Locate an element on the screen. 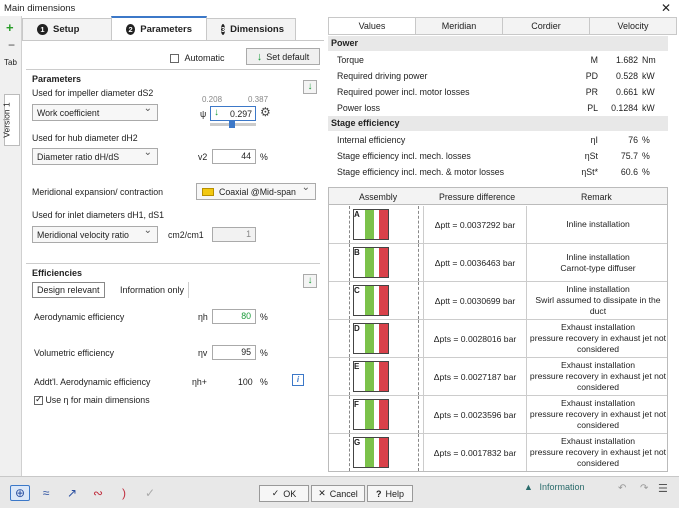  tab-parameters: 2 Parameters is located at coordinates (159, 28).